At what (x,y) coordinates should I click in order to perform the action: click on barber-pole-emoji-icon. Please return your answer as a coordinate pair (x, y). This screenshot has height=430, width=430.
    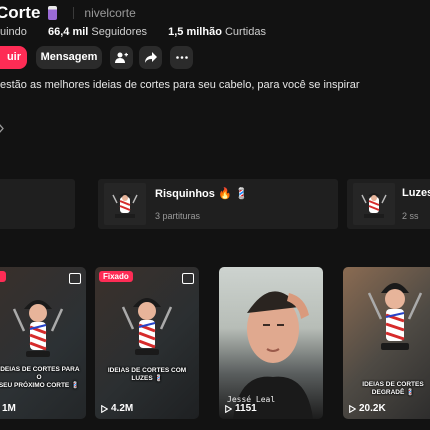
    Looking at the image, I should click on (53, 13).